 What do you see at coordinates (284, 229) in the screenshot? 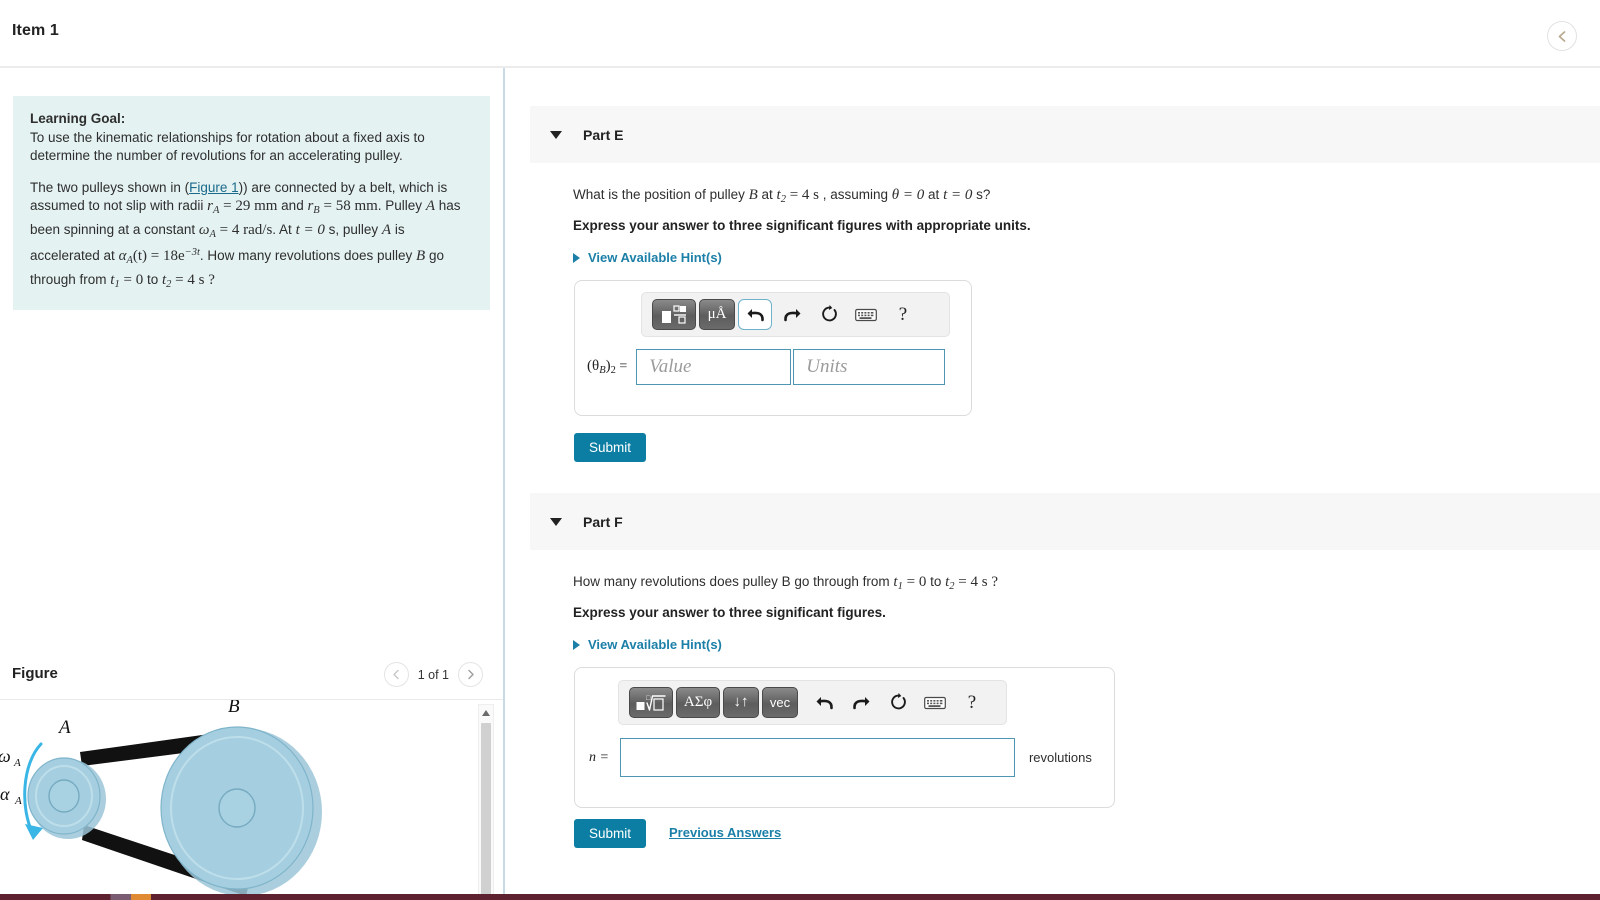
I see `stmt-part-5: . At` at bounding box center [284, 229].